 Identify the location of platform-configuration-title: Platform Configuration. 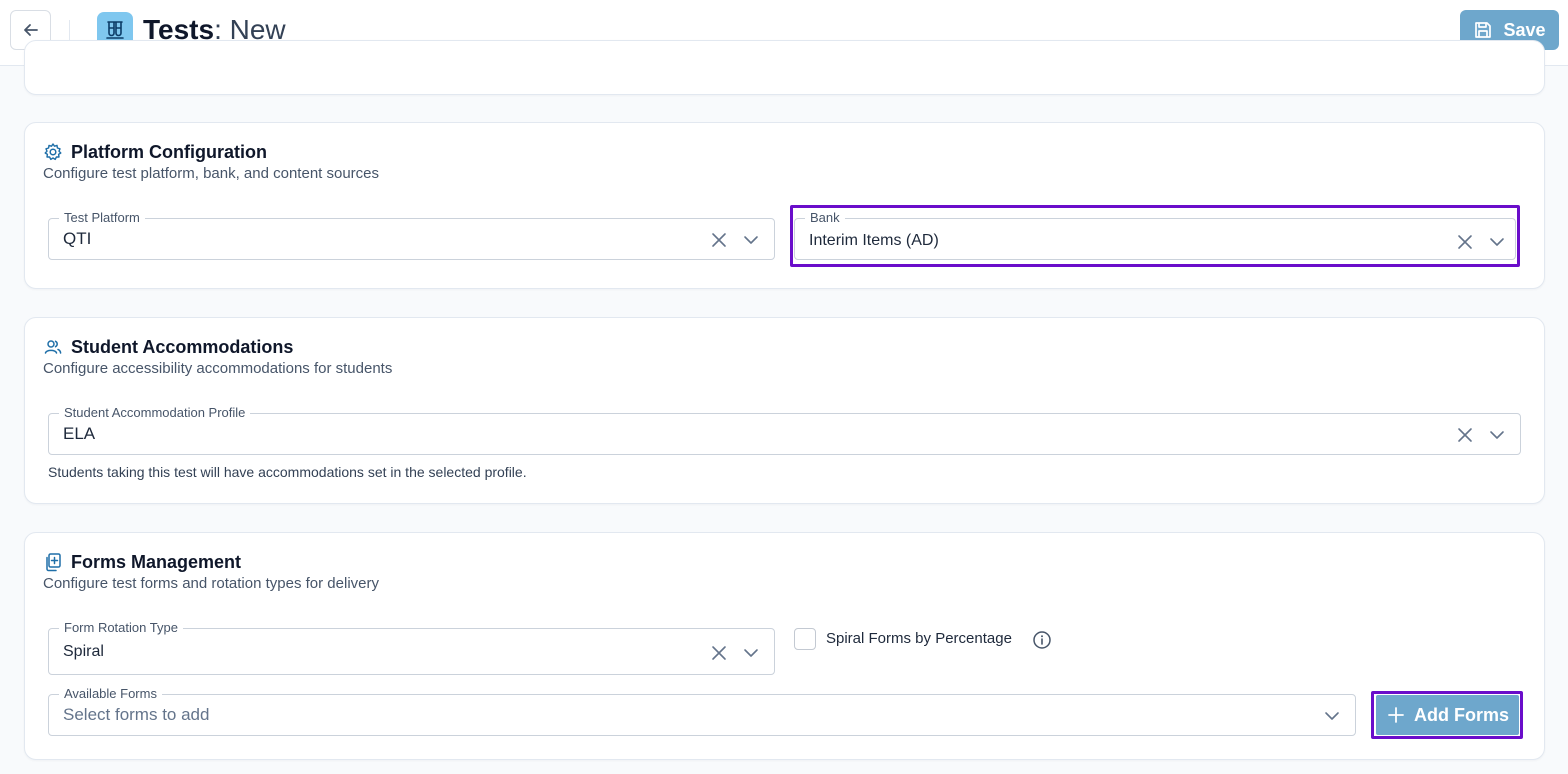
(169, 151).